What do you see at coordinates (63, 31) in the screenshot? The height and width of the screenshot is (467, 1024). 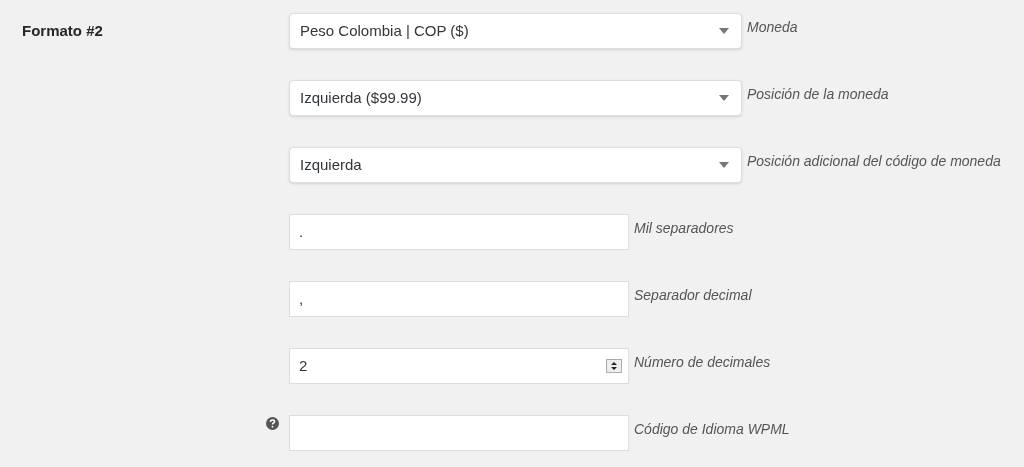 I see `section-title: Formato #2` at bounding box center [63, 31].